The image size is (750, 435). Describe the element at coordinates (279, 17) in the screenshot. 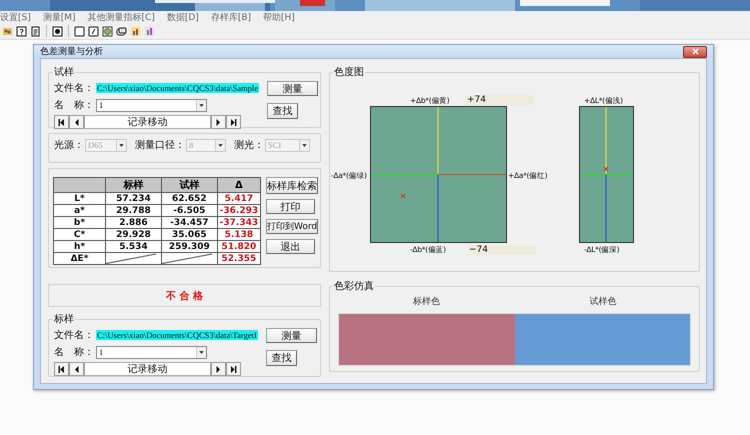

I see `menu-item: 帮助[H]` at that location.